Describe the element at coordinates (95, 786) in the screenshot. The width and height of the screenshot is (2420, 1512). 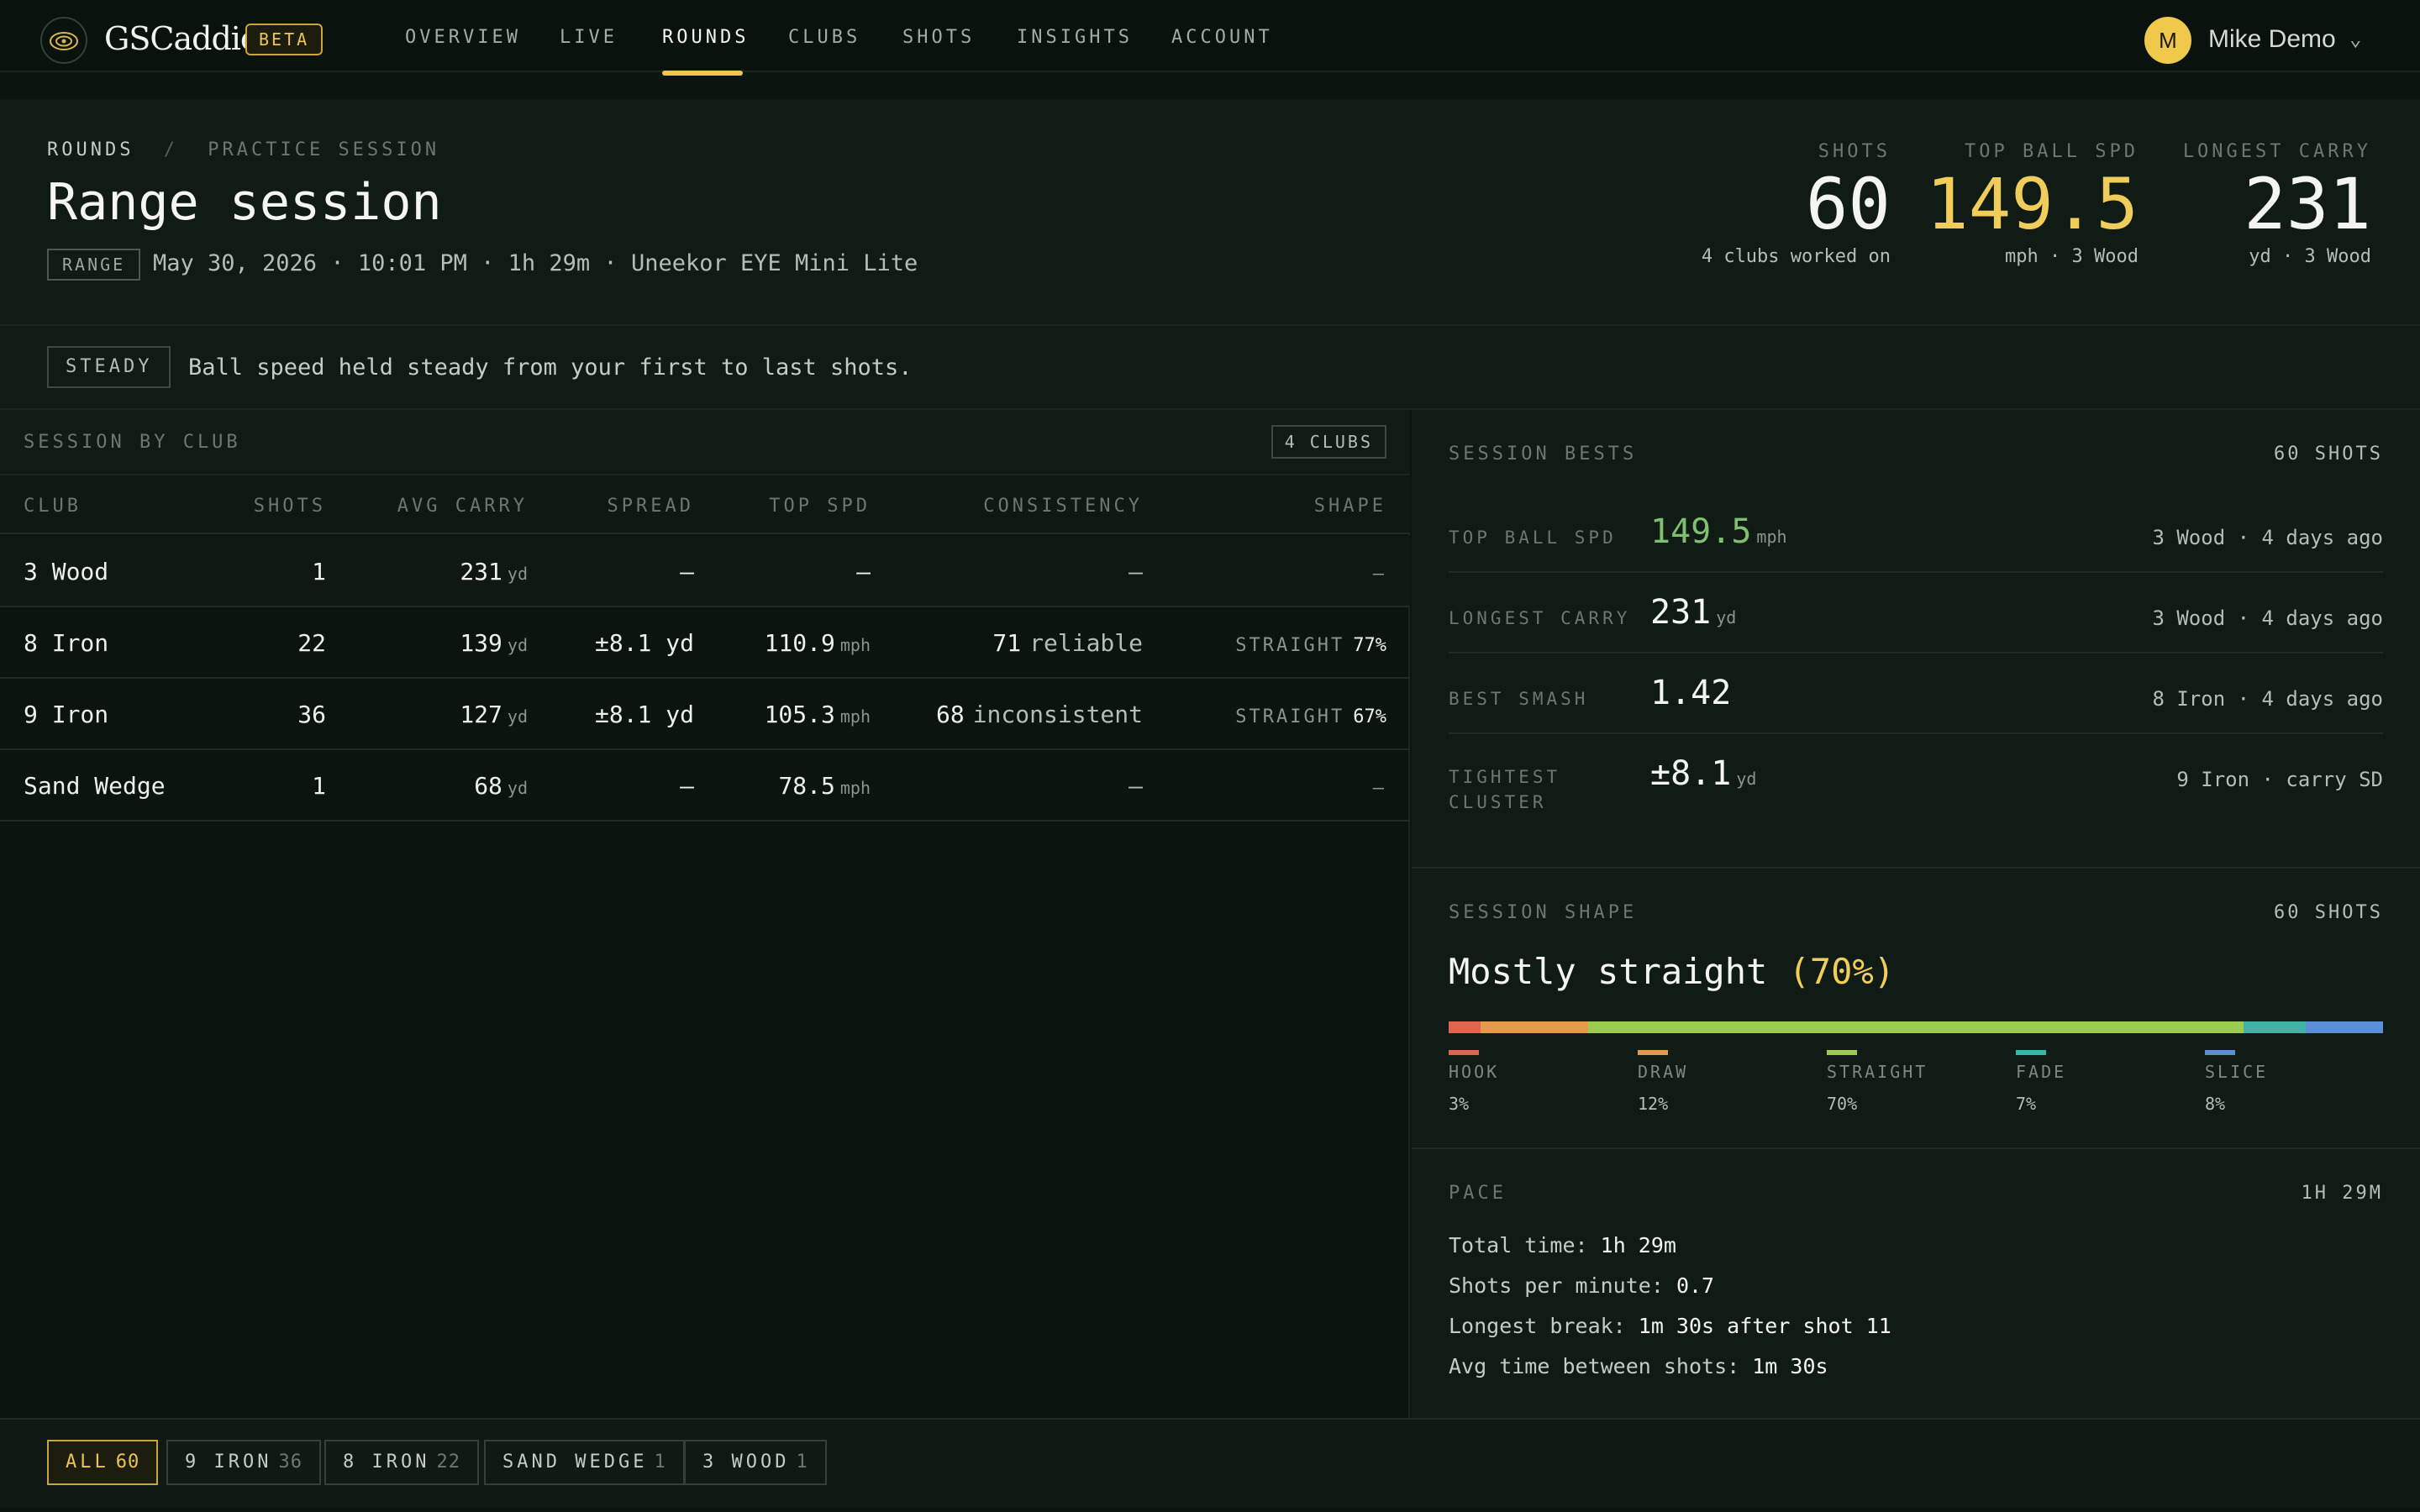
I see `club-name: Sand Wedge` at that location.